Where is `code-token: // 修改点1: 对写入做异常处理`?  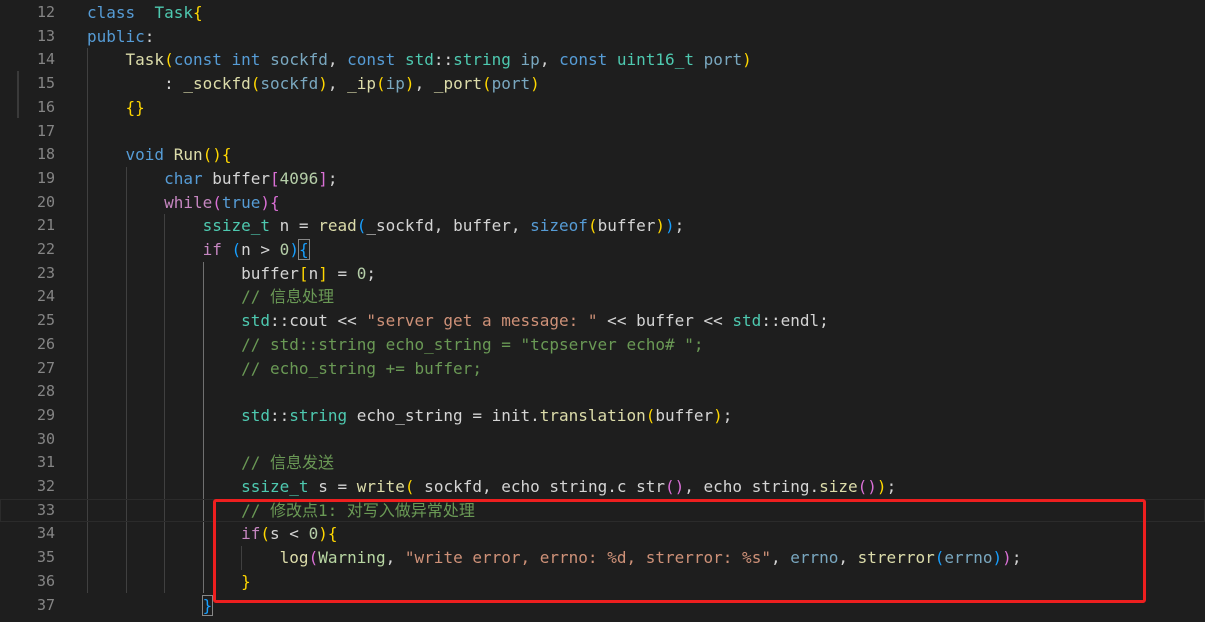
code-token: // 修改点1: 对写入做异常处理 is located at coordinates (358, 510).